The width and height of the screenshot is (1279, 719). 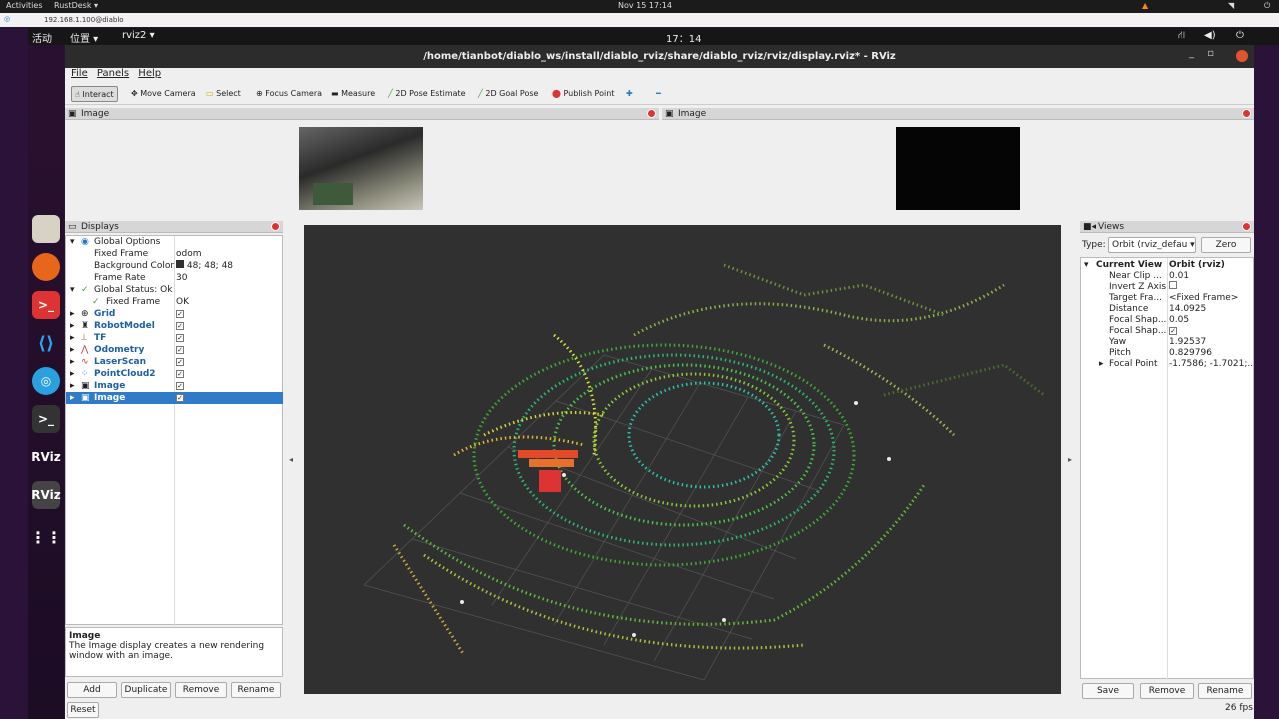 What do you see at coordinates (46, 343) in the screenshot?
I see `vscode-icon: ⟨⟩` at bounding box center [46, 343].